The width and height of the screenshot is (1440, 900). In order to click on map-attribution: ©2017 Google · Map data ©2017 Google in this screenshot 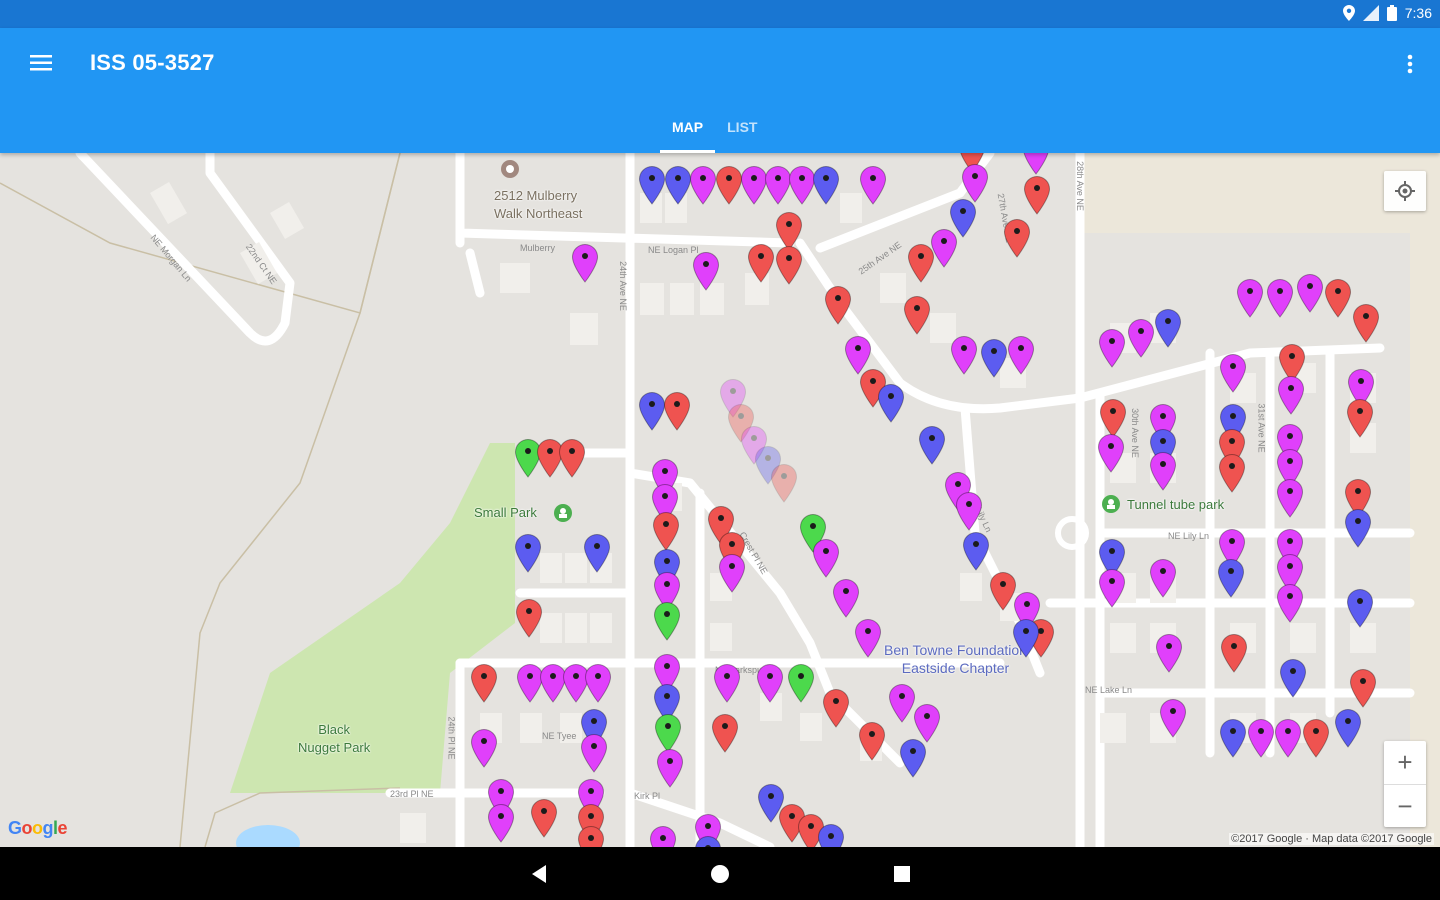, I will do `click(1331, 839)`.